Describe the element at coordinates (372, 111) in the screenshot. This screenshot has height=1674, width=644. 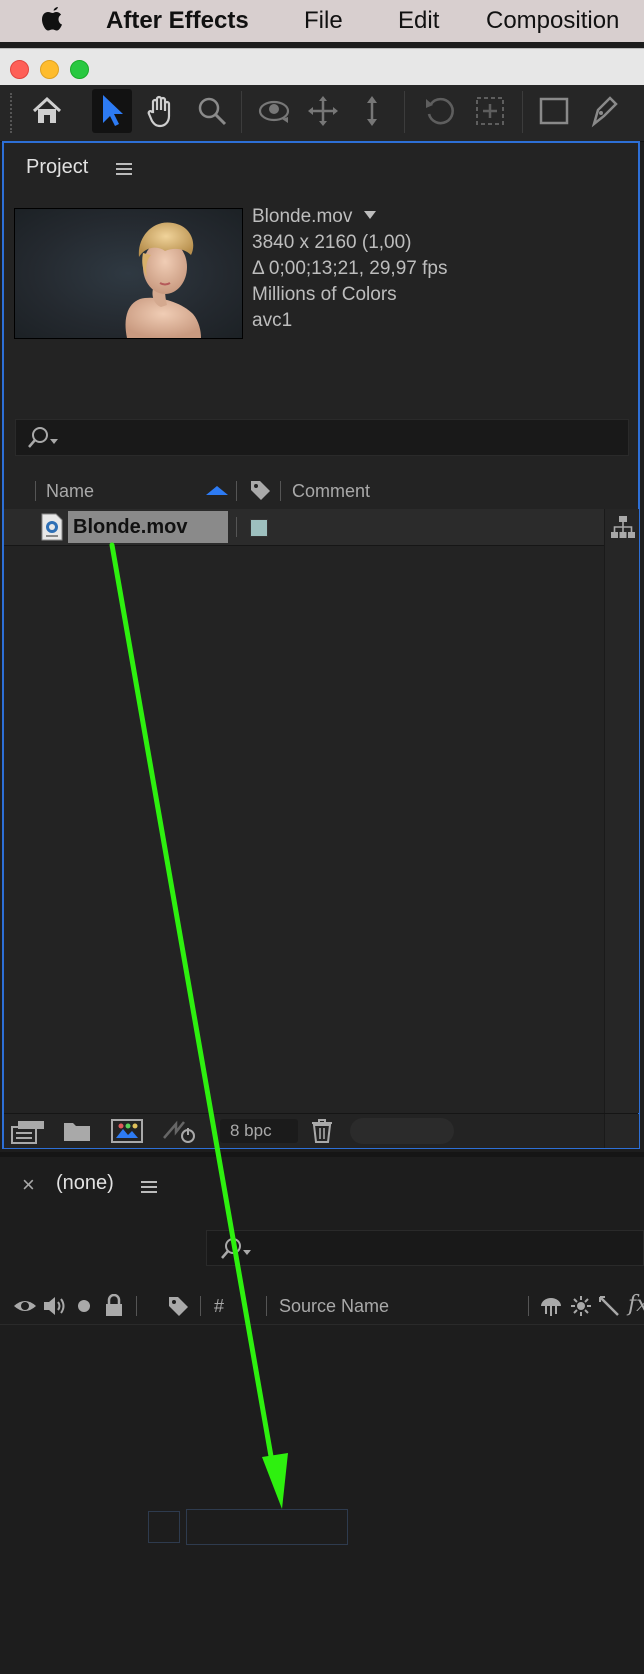
I see `dolly-camera-icon` at that location.